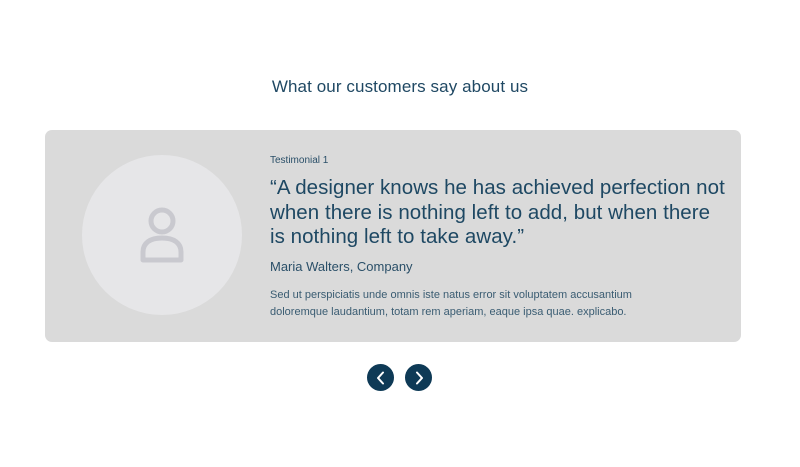 The width and height of the screenshot is (800, 467). What do you see at coordinates (400, 86) in the screenshot?
I see `section-title: What our customers say about us` at bounding box center [400, 86].